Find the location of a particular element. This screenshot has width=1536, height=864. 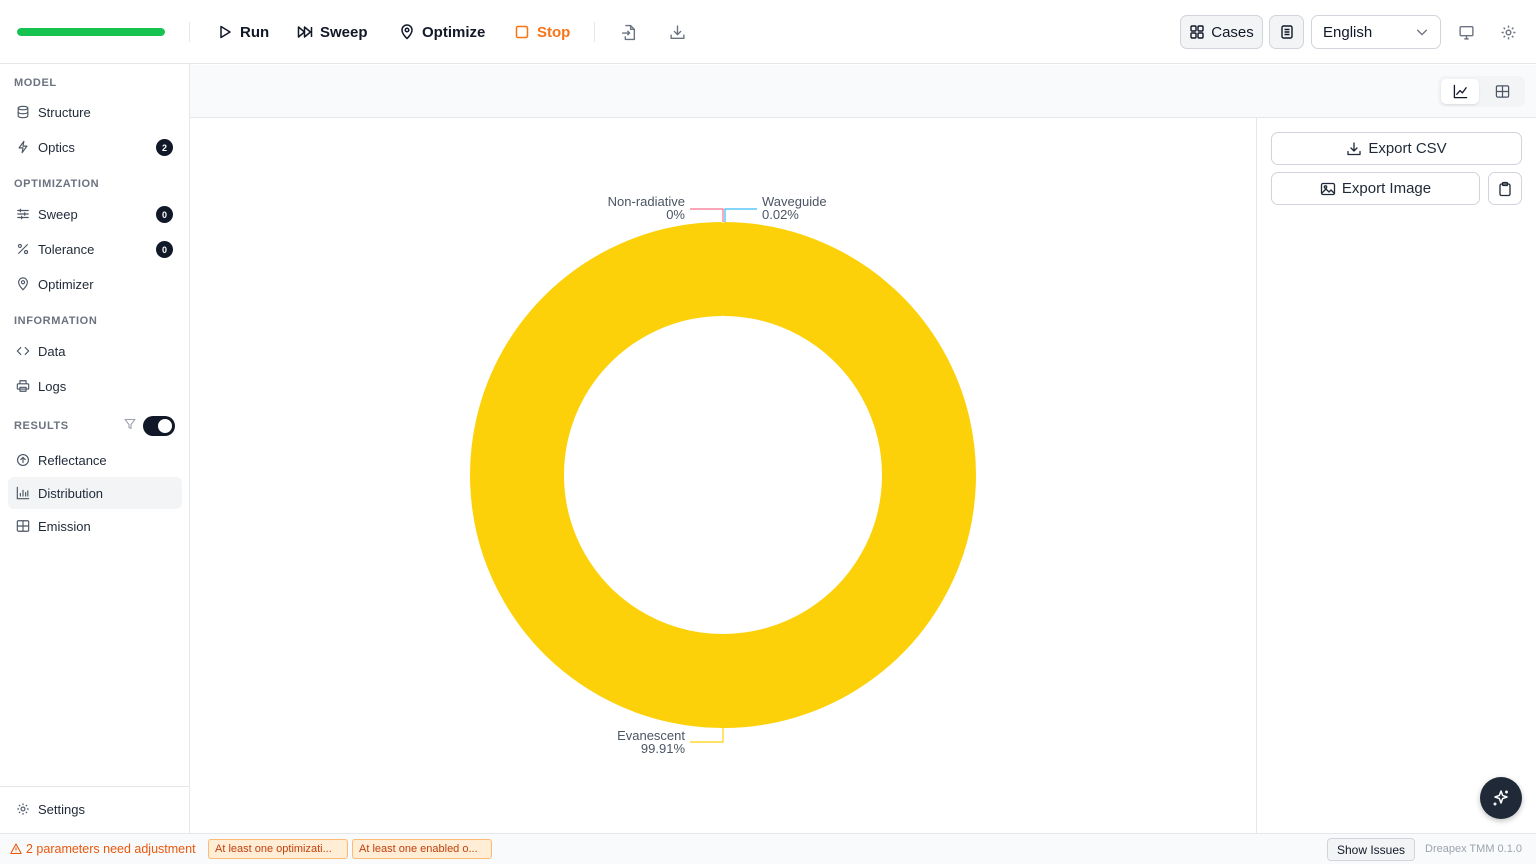

sidebar-item-distribution: Distribution is located at coordinates (95, 493).